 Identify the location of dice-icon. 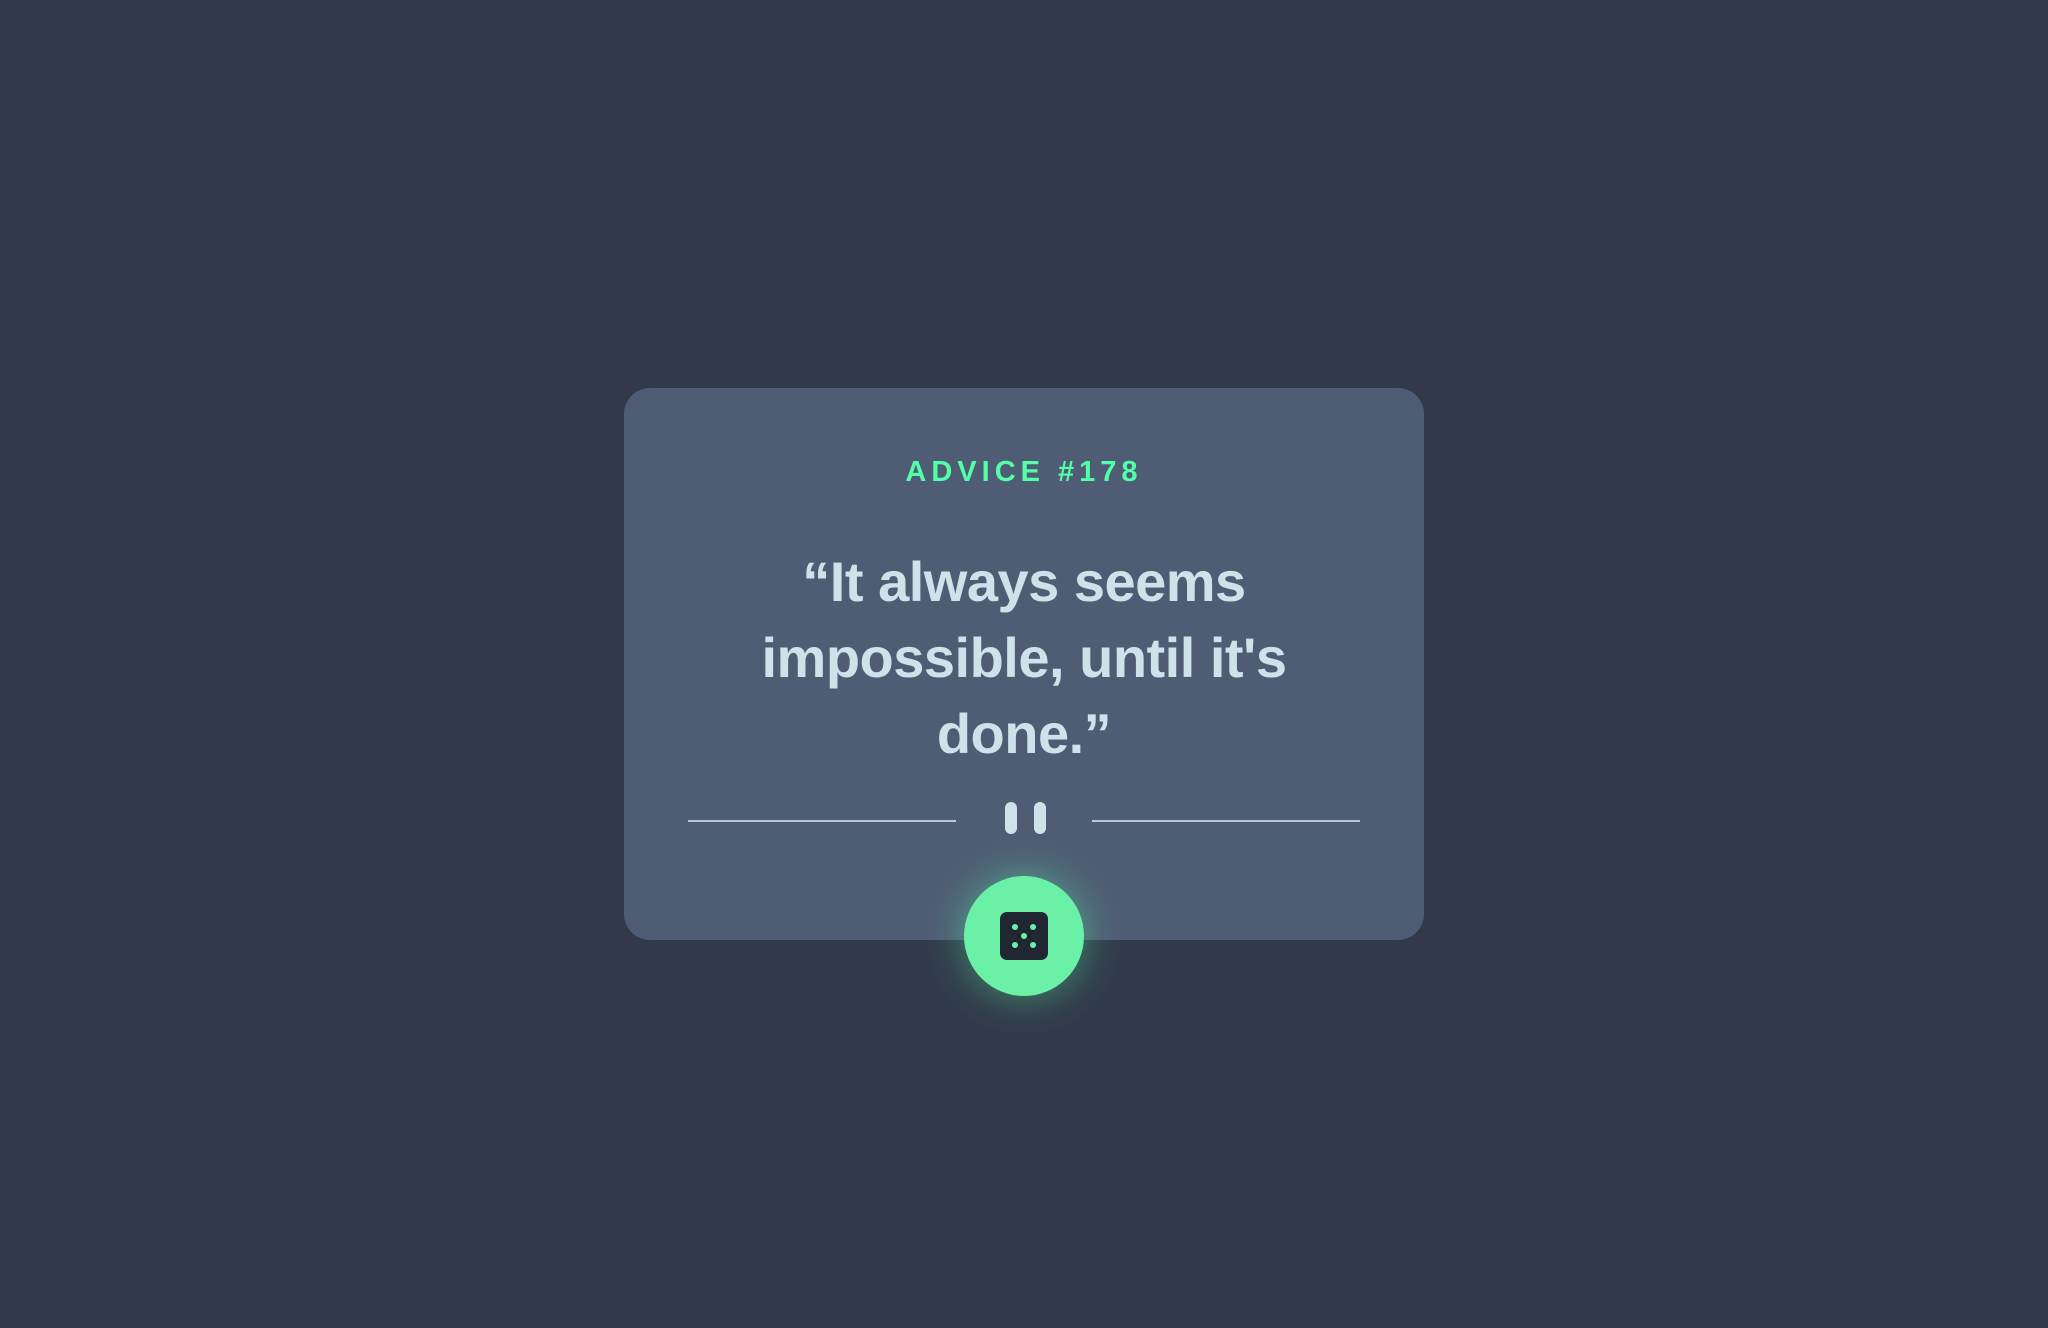
(1024, 936).